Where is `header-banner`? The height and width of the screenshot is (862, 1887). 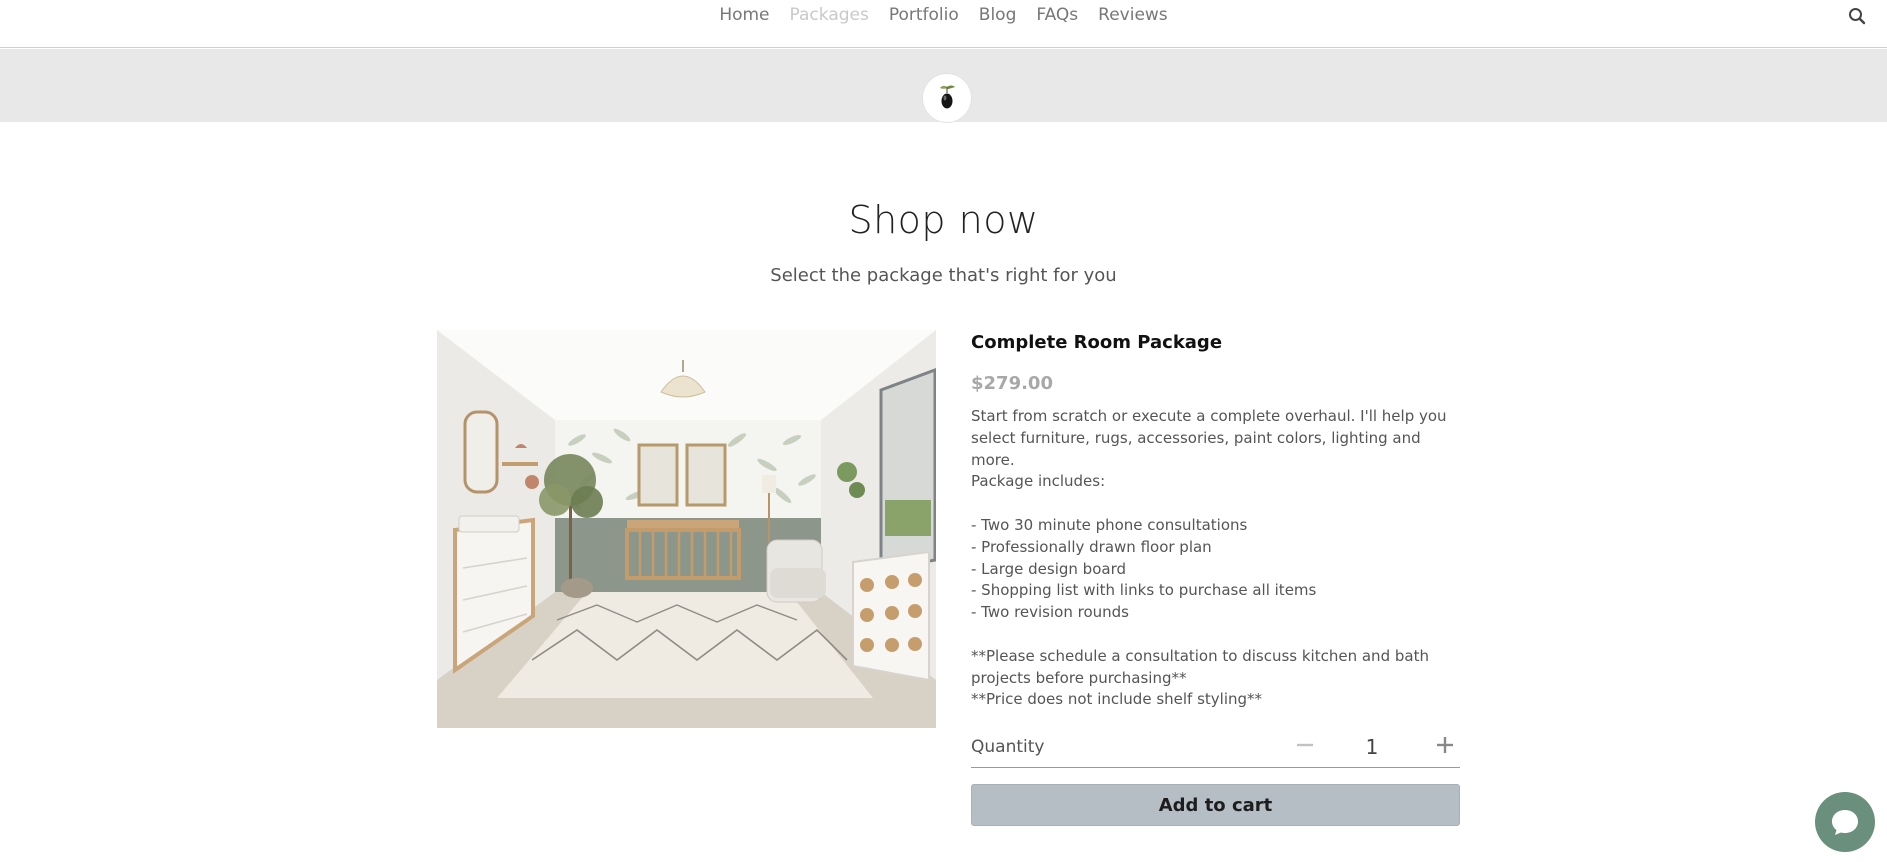 header-banner is located at coordinates (943, 86).